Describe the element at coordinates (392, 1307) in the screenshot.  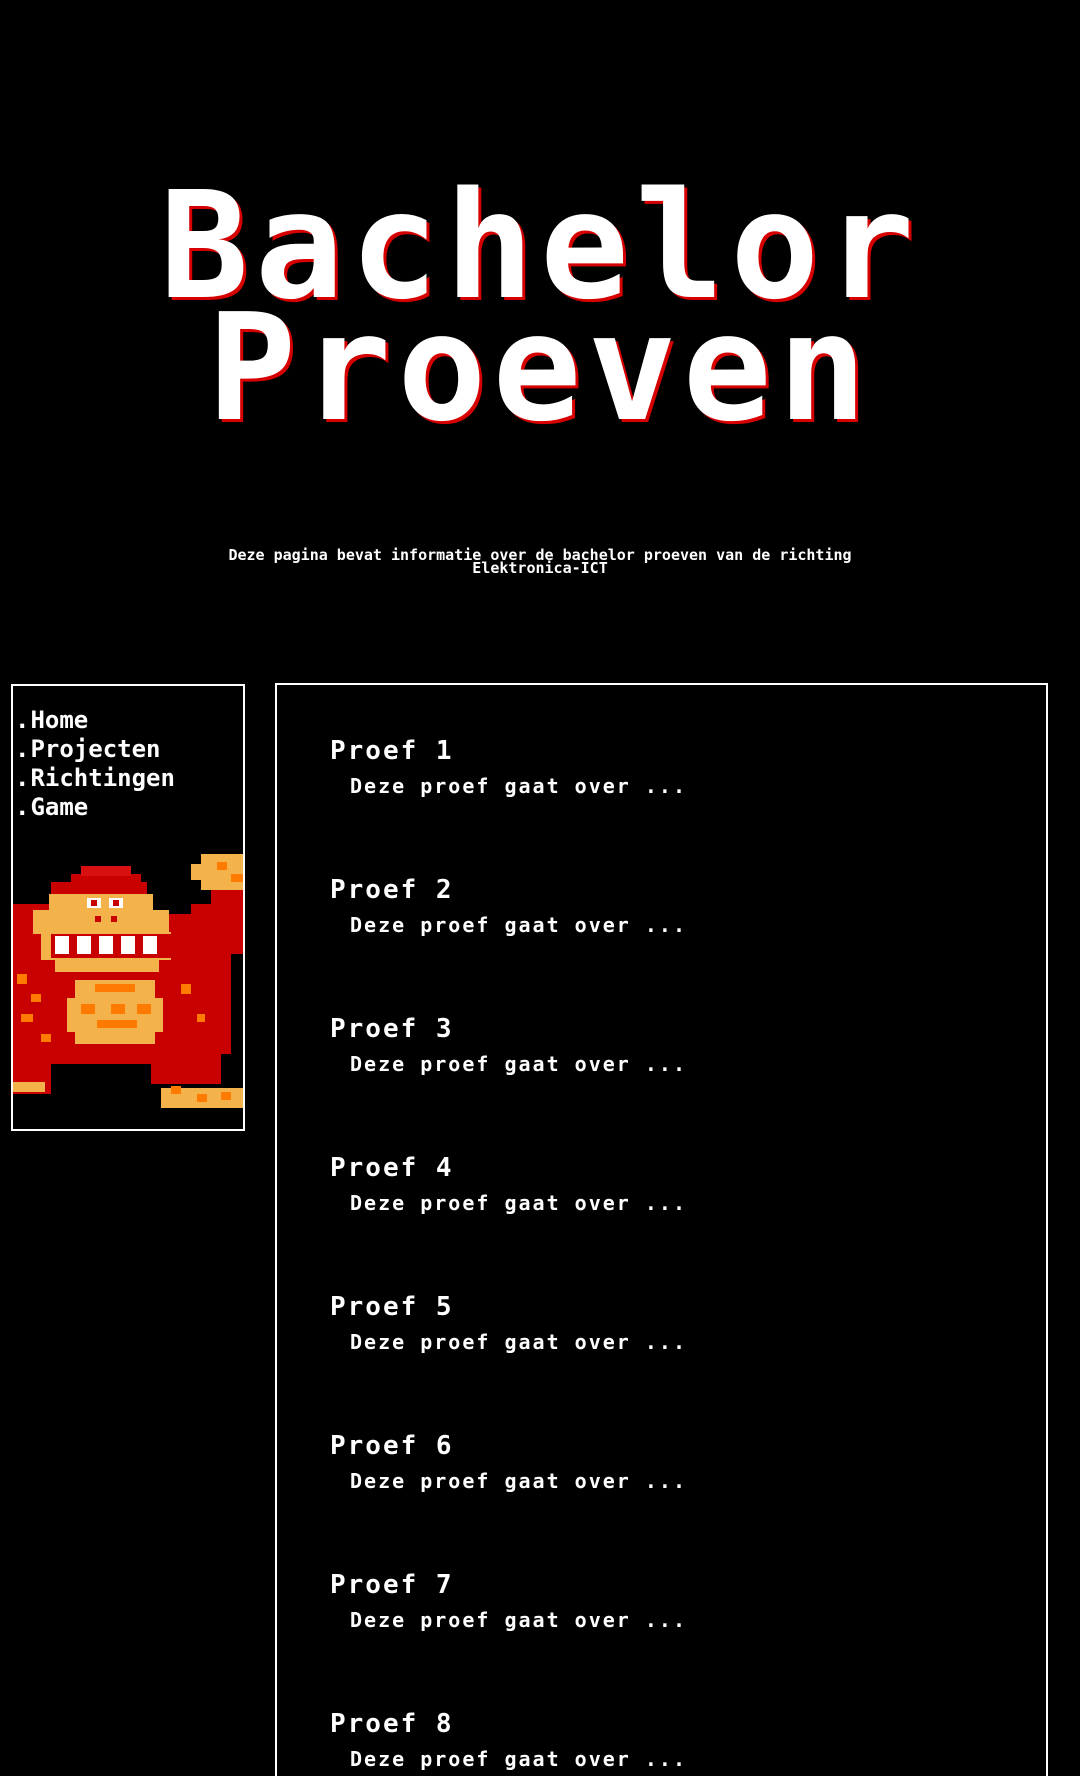
I see `proof-title: Proef 5` at that location.